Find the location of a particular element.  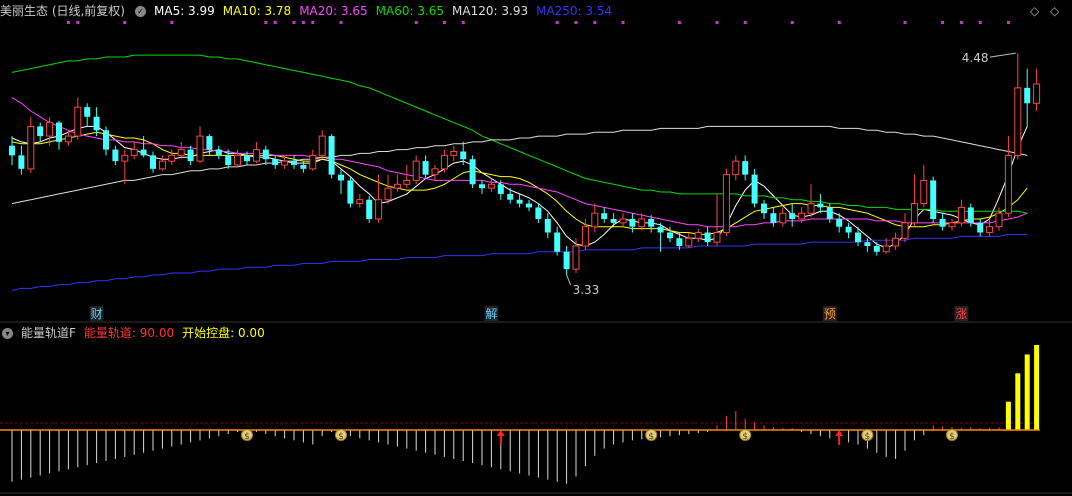

low-pointer is located at coordinates (569, 280).